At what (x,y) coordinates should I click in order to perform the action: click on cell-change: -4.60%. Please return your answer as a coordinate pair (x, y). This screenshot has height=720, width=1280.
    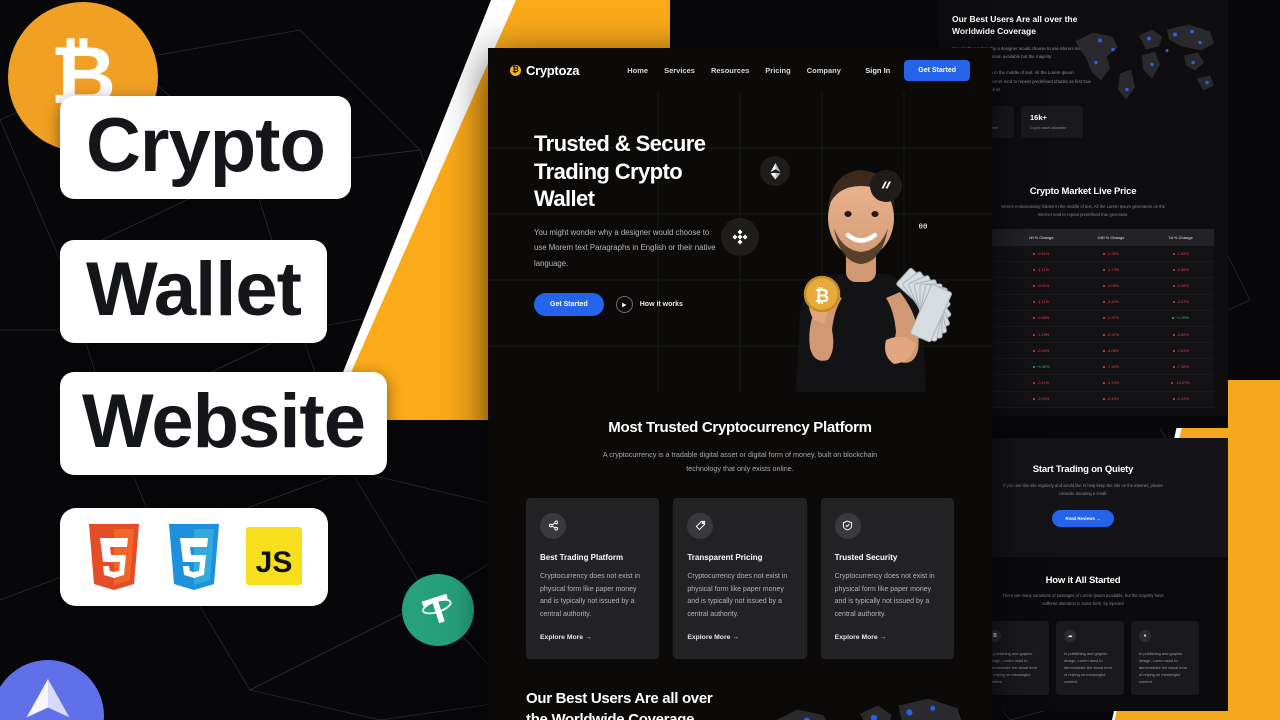
    Looking at the image, I should click on (1180, 335).